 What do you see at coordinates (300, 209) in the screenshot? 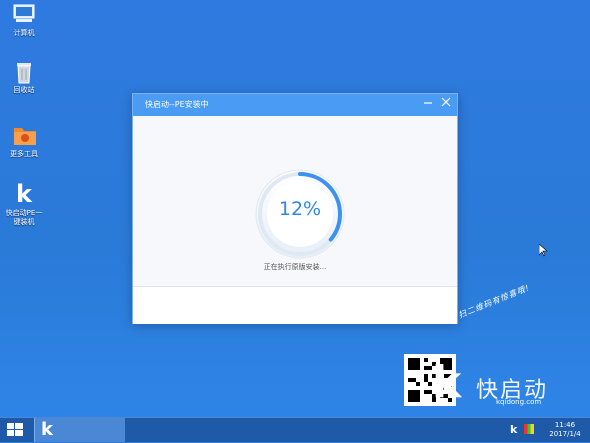
I see `progress-percent: 12%` at bounding box center [300, 209].